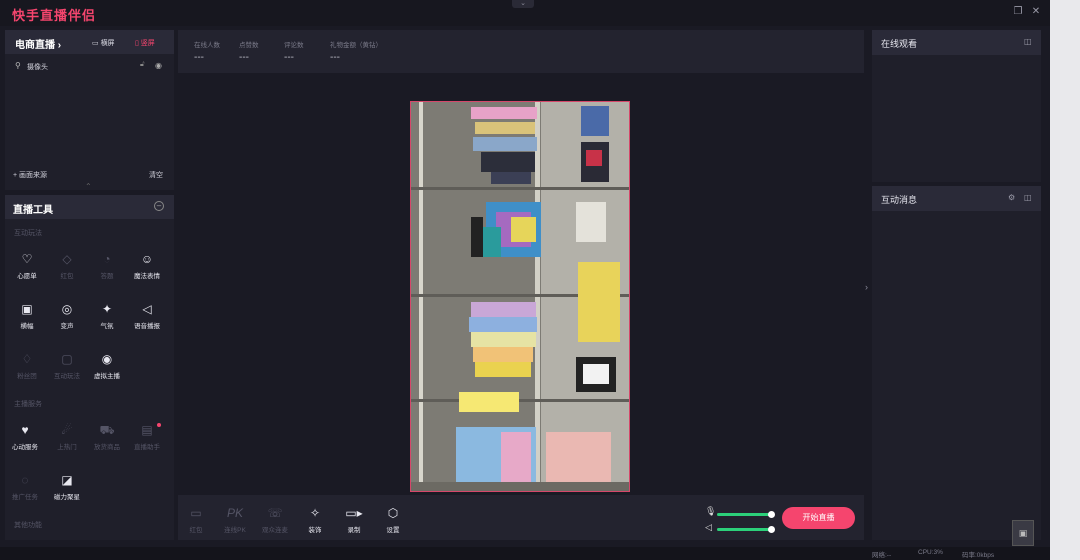  I want to click on network-status: 网络:--, so click(882, 555).